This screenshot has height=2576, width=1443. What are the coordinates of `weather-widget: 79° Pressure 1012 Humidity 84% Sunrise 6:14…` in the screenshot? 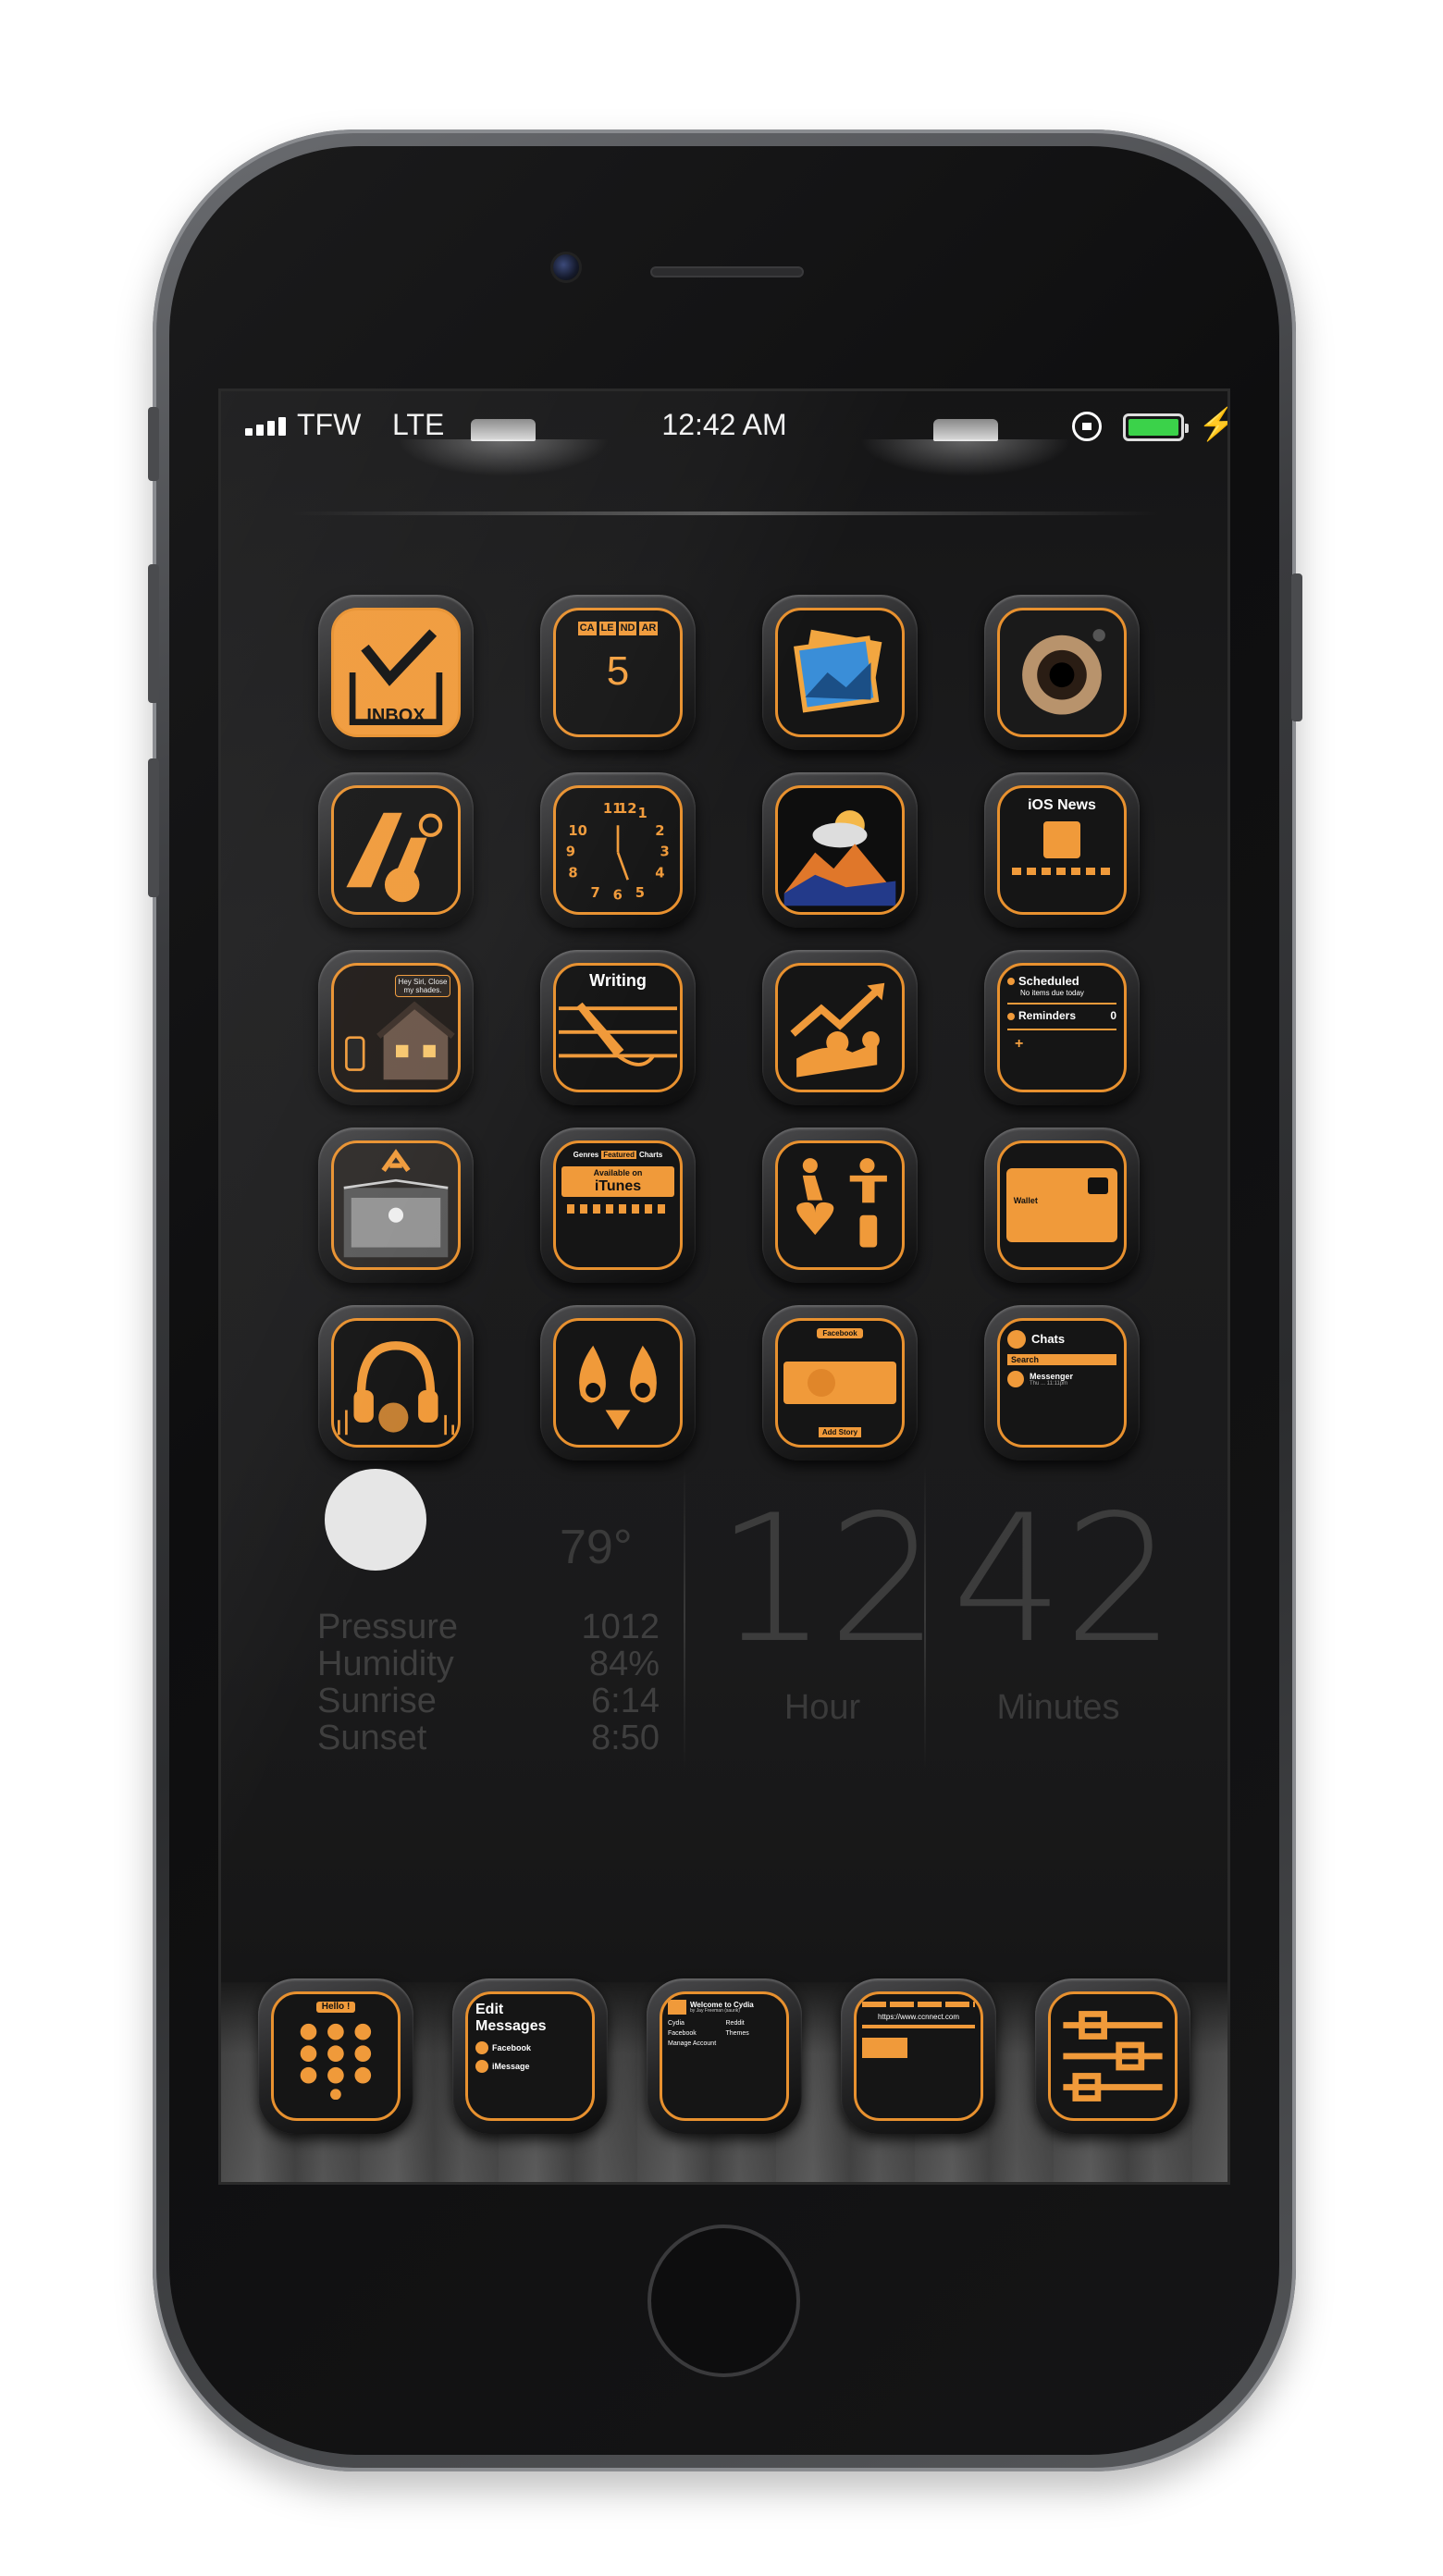 It's located at (493, 1621).